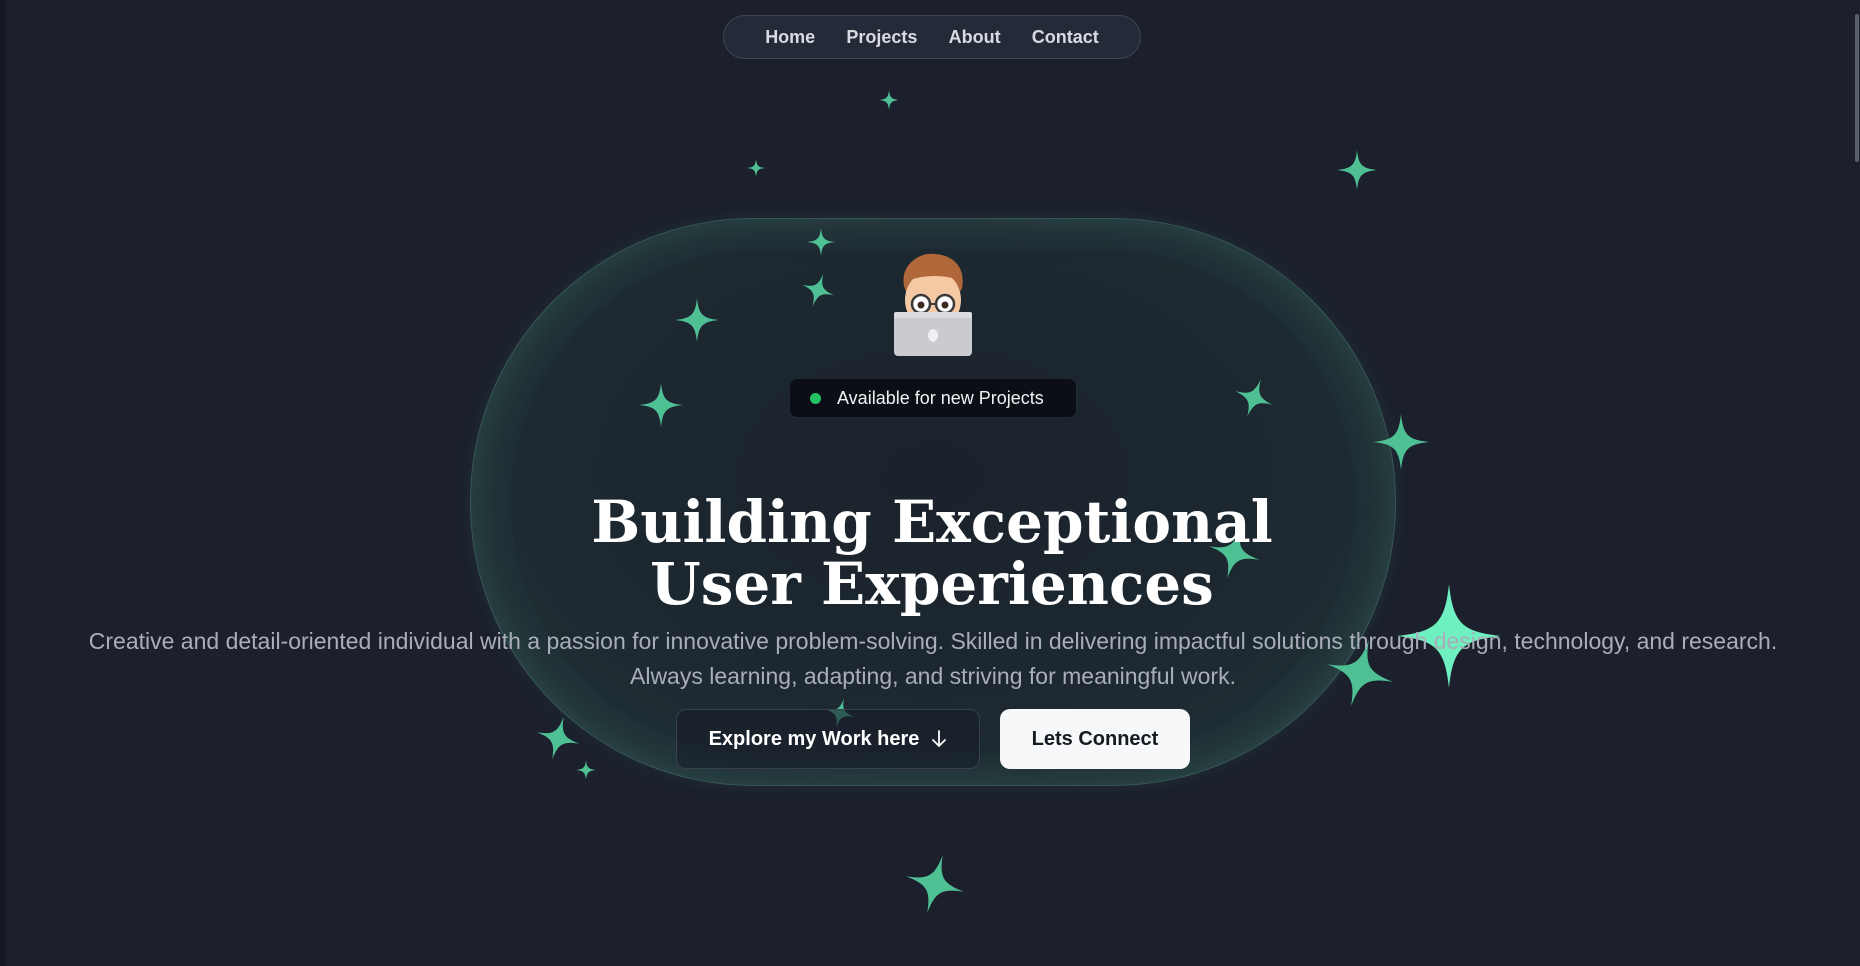  Describe the element at coordinates (2, 483) in the screenshot. I see `window-edge` at that location.